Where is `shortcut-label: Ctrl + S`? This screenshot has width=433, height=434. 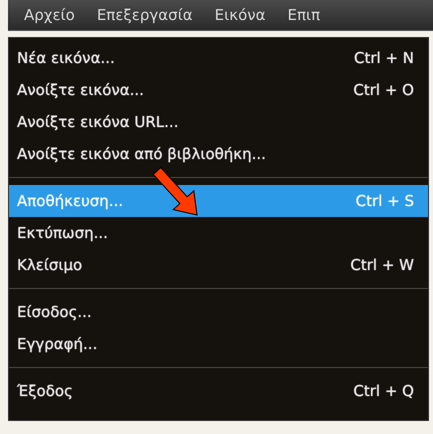
shortcut-label: Ctrl + S is located at coordinates (385, 201).